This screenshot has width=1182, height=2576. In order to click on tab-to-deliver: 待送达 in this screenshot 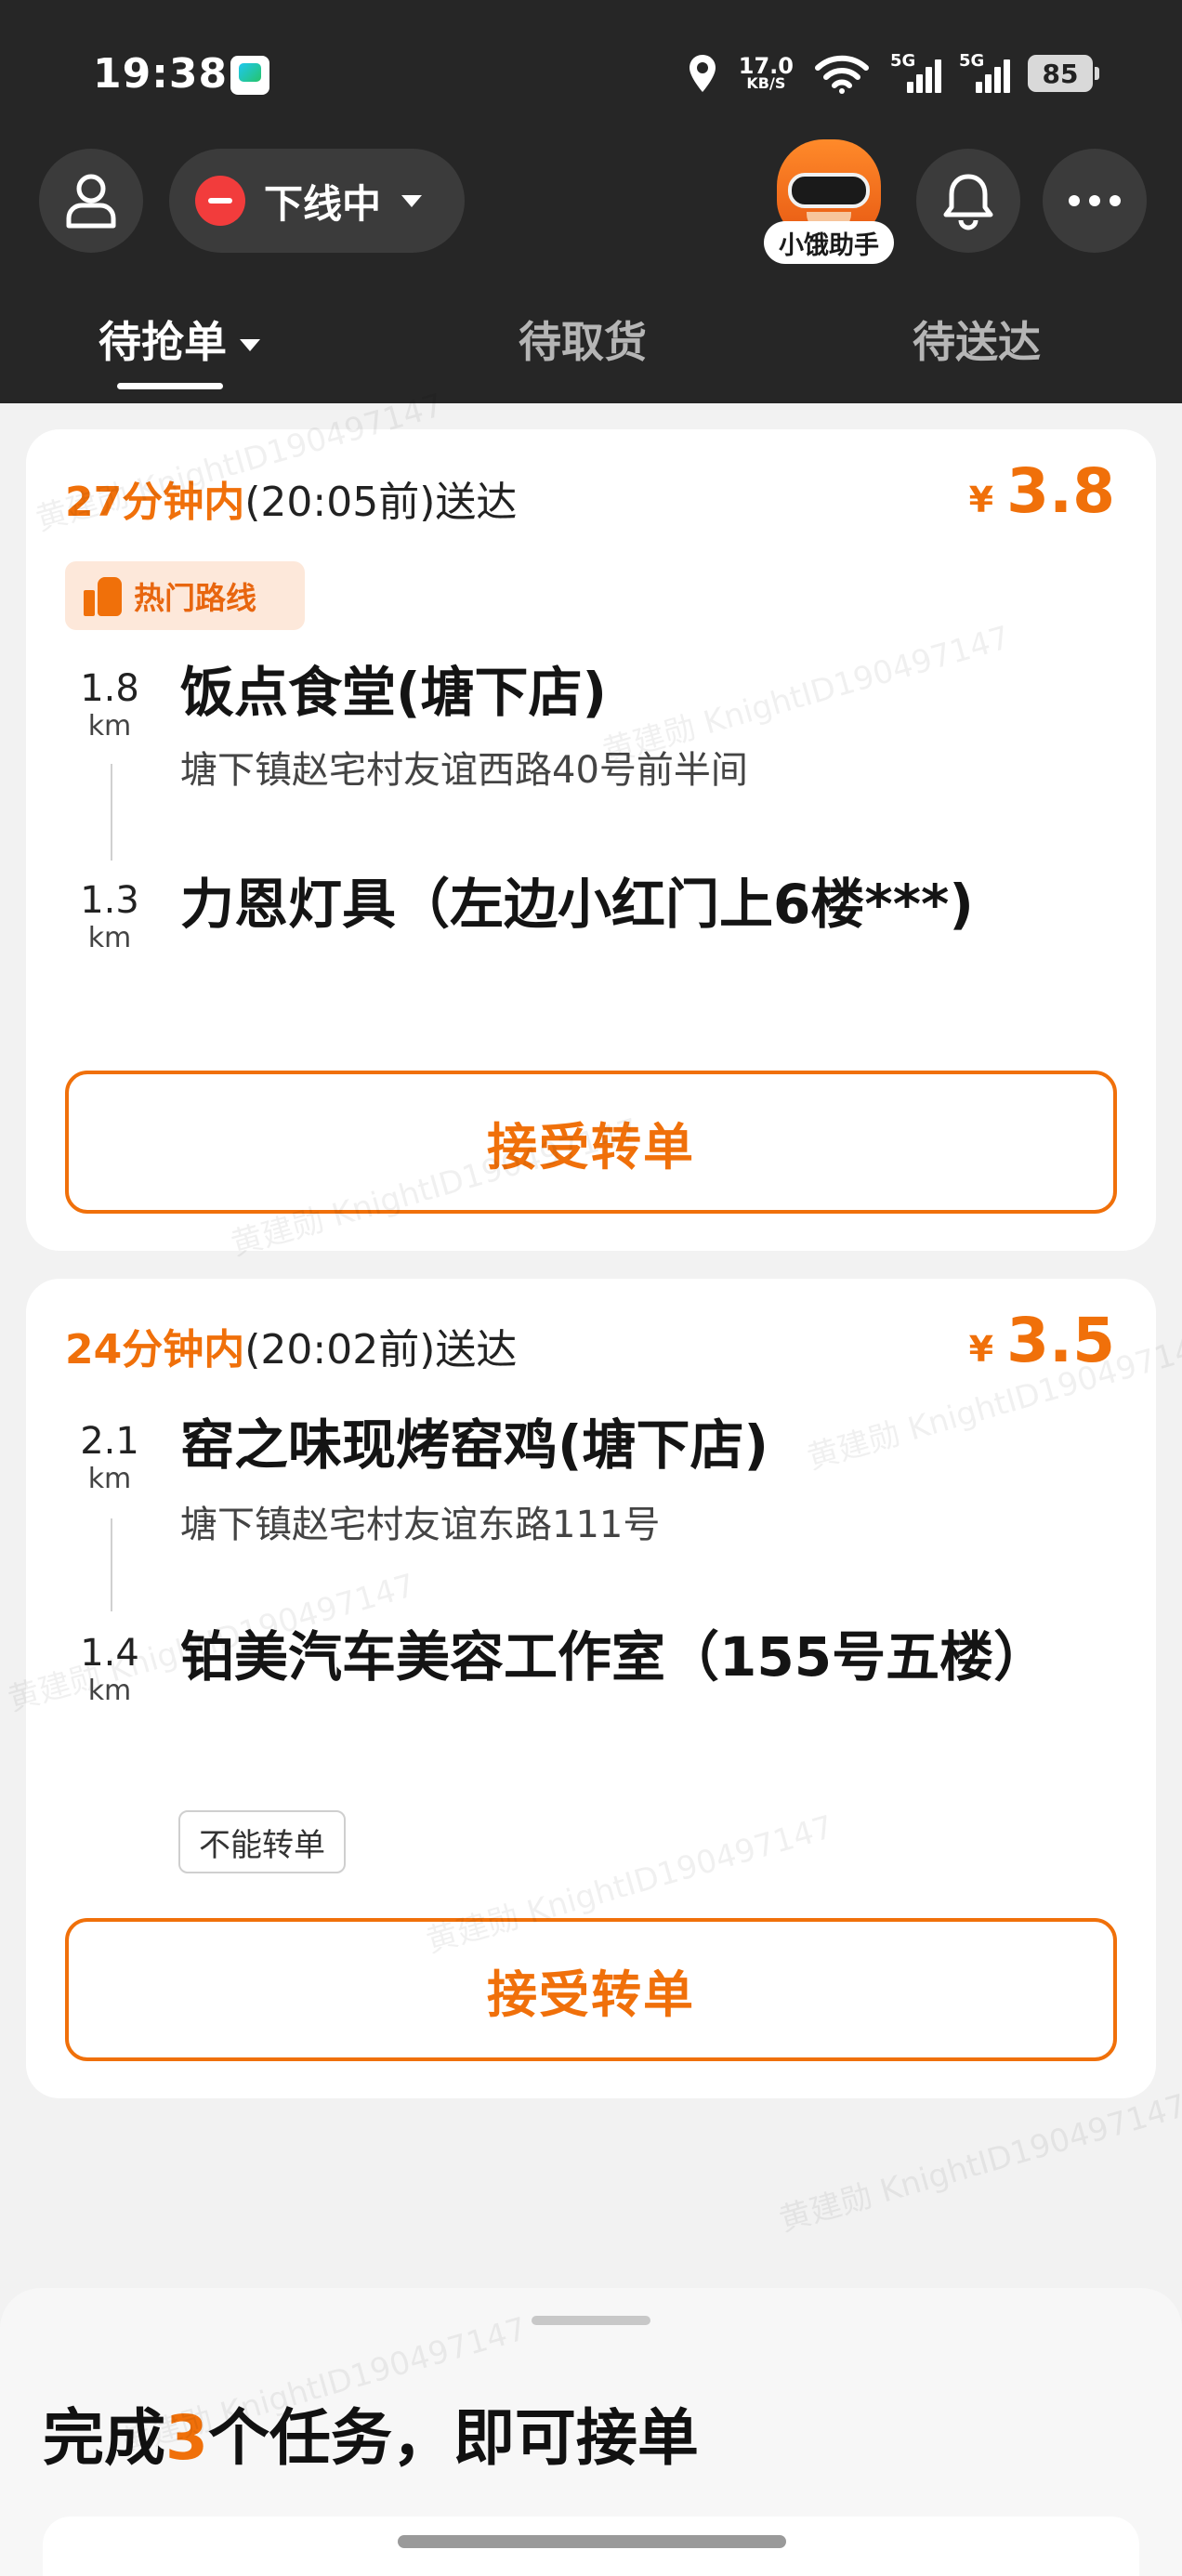, I will do `click(977, 339)`.